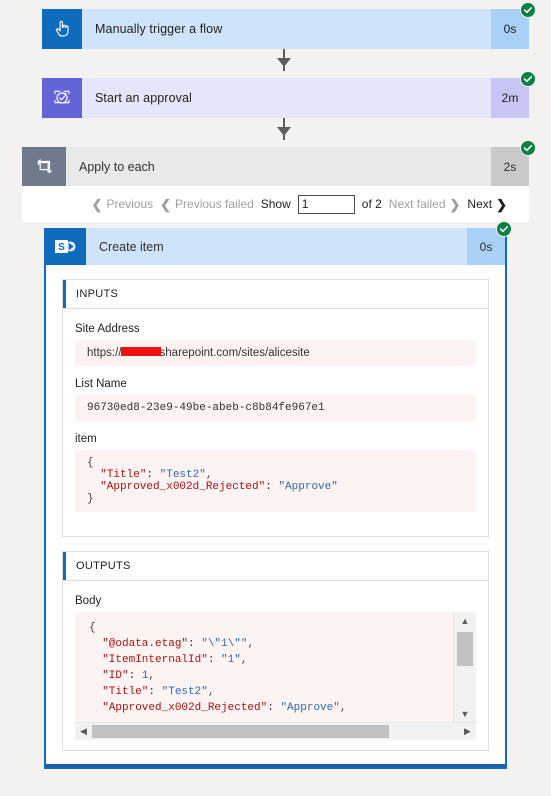 The height and width of the screenshot is (796, 551). I want to click on previous-label: Previous, so click(130, 204).